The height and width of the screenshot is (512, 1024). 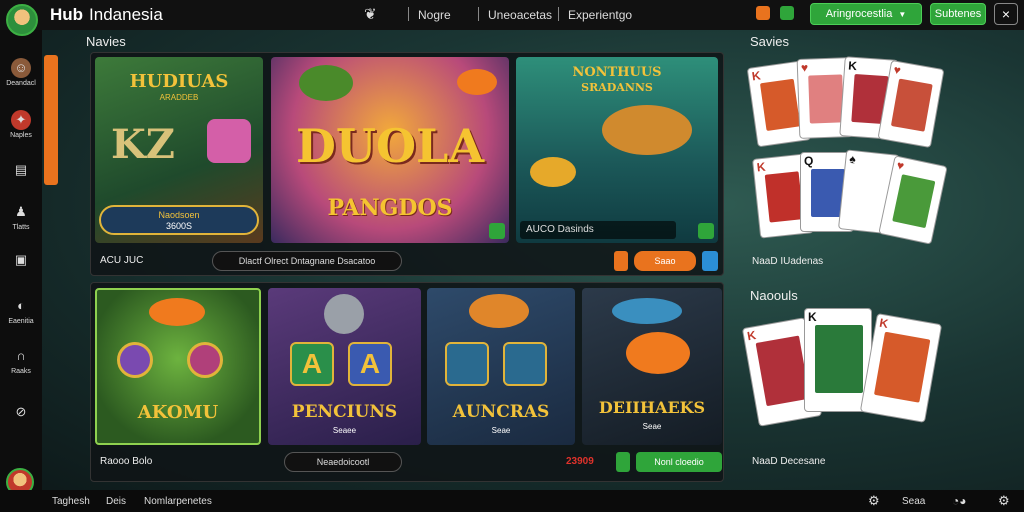 I want to click on sidebar-item-label: Naples, so click(x=21, y=135).